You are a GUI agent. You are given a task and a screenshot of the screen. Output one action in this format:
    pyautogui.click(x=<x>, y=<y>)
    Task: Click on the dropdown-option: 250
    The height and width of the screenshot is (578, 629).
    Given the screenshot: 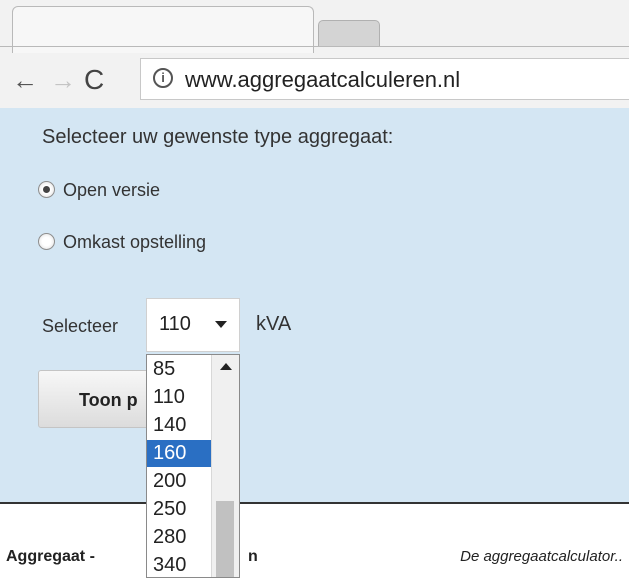 What is the action you would take?
    pyautogui.click(x=179, y=509)
    